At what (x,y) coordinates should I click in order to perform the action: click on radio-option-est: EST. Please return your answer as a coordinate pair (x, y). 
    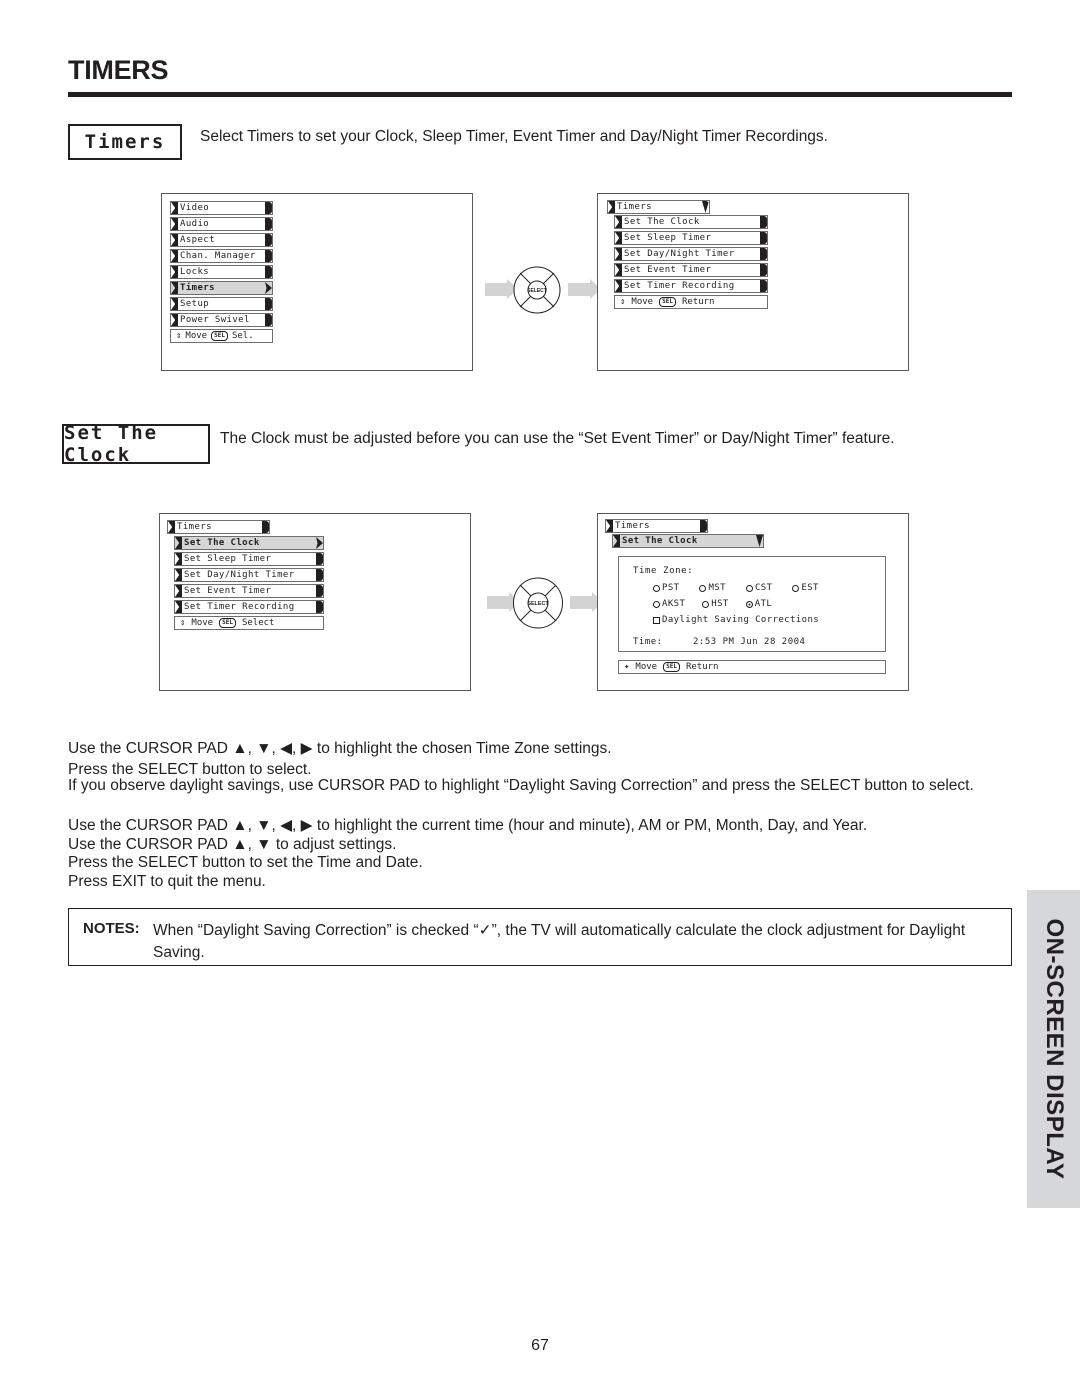
    Looking at the image, I should click on (805, 588).